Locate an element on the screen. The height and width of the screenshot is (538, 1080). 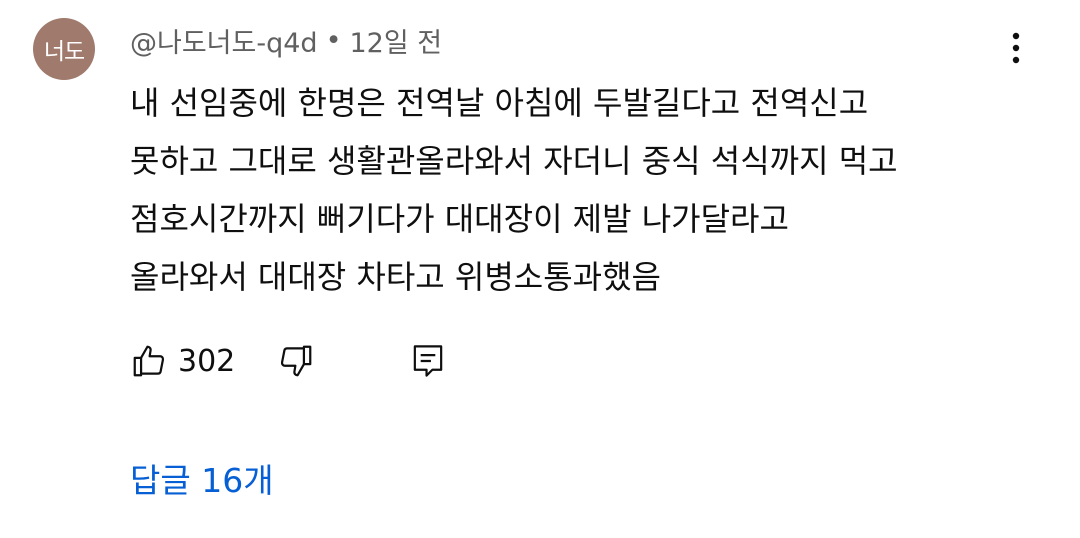
dislike-button is located at coordinates (296, 361).